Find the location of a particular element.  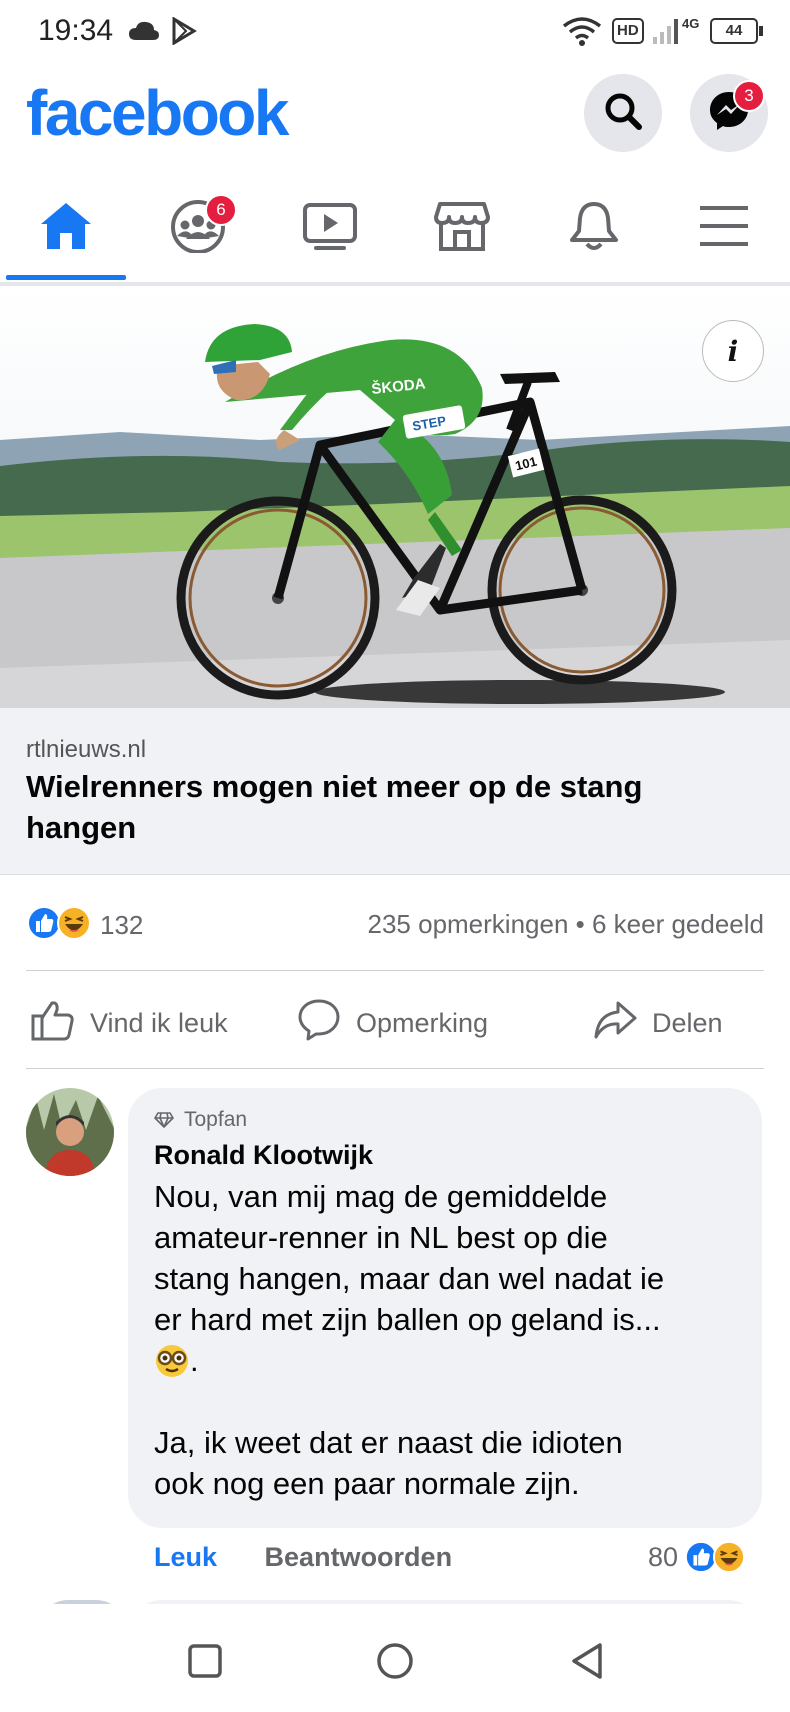

tab-marketplace is located at coordinates (462, 228).